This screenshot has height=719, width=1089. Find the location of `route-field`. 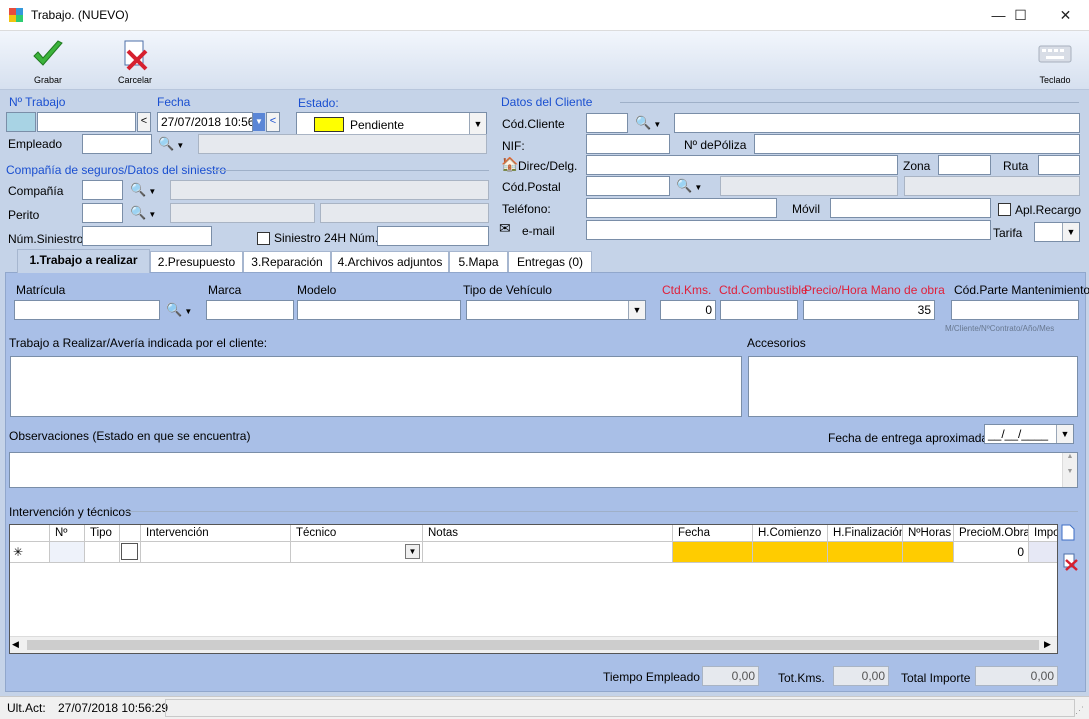

route-field is located at coordinates (1059, 165).